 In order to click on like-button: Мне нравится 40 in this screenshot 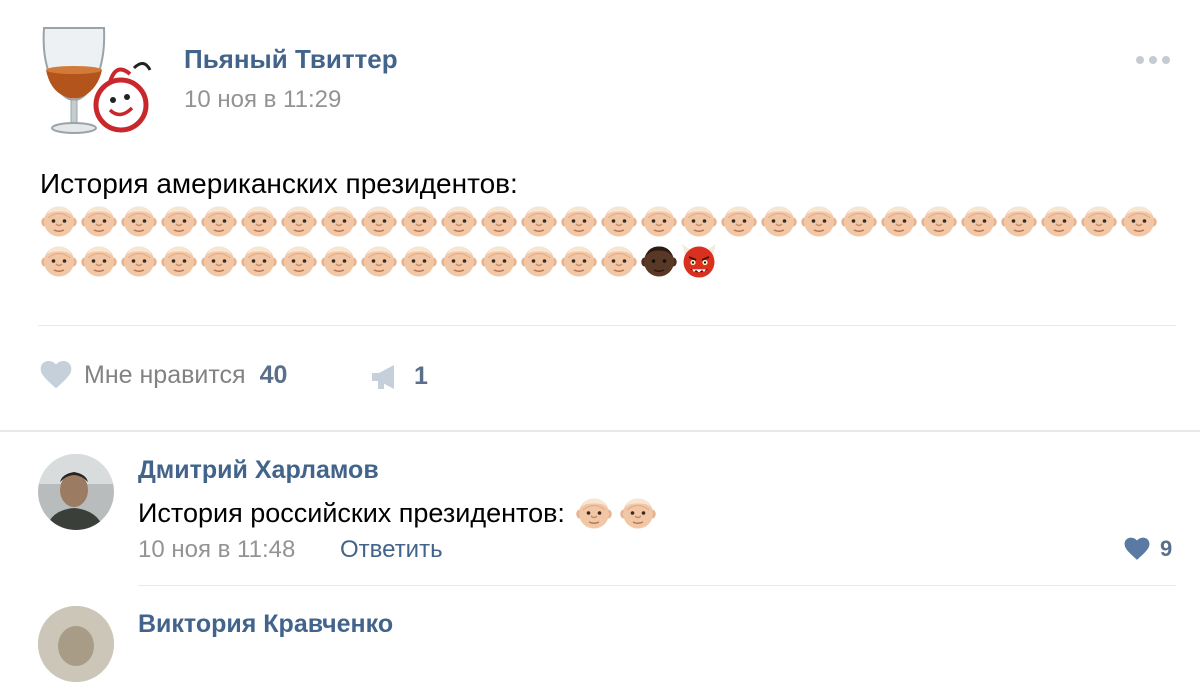, I will do `click(163, 375)`.